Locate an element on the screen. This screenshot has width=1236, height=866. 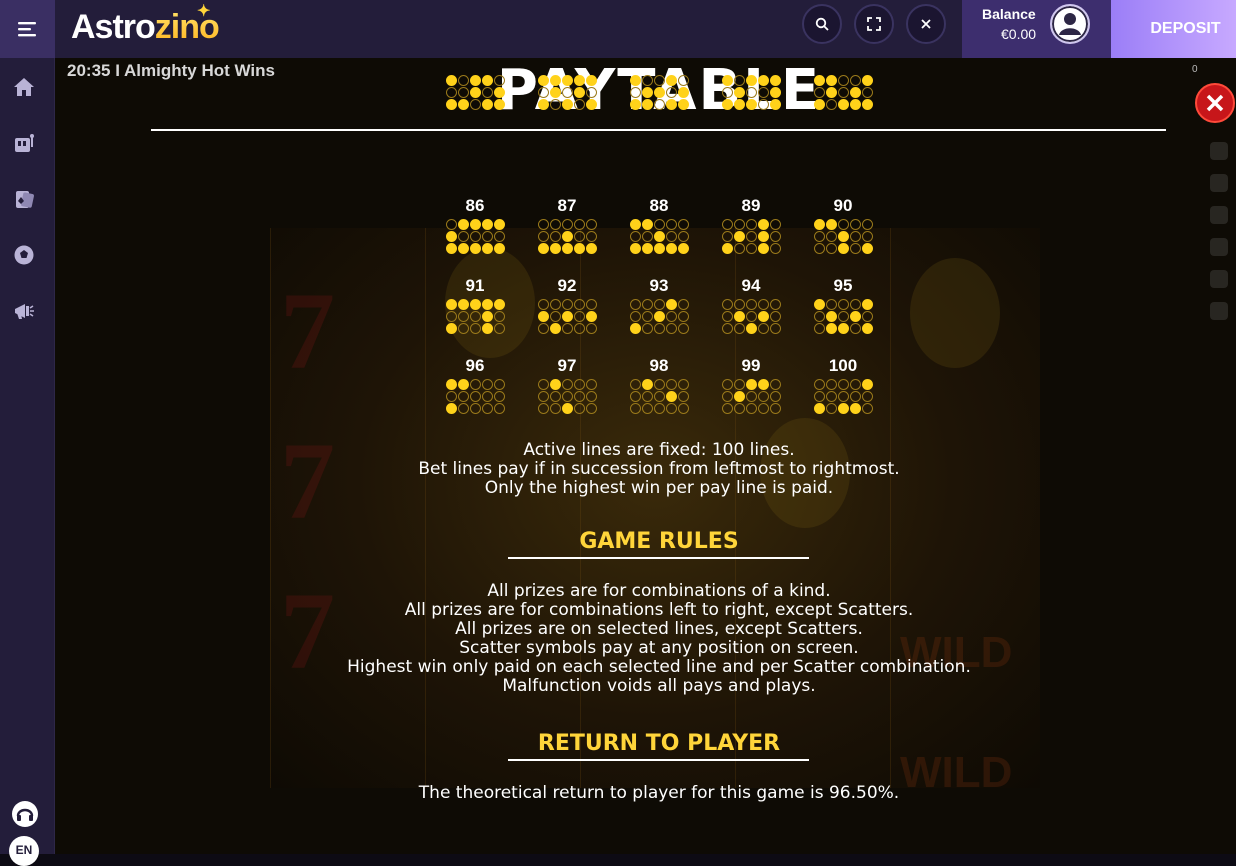
close-icon is located at coordinates (926, 24).